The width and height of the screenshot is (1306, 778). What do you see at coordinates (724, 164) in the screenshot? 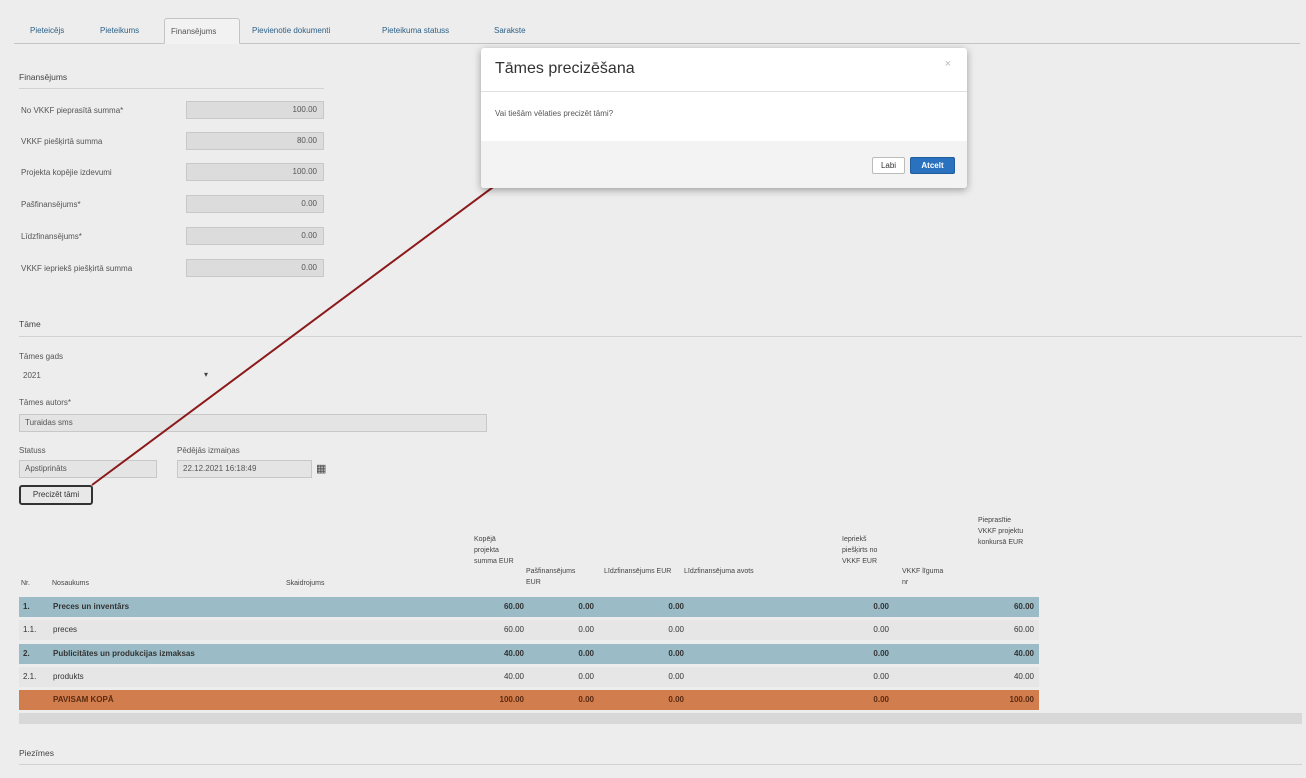
I see `dialog-footer: Labi Atcelt` at bounding box center [724, 164].